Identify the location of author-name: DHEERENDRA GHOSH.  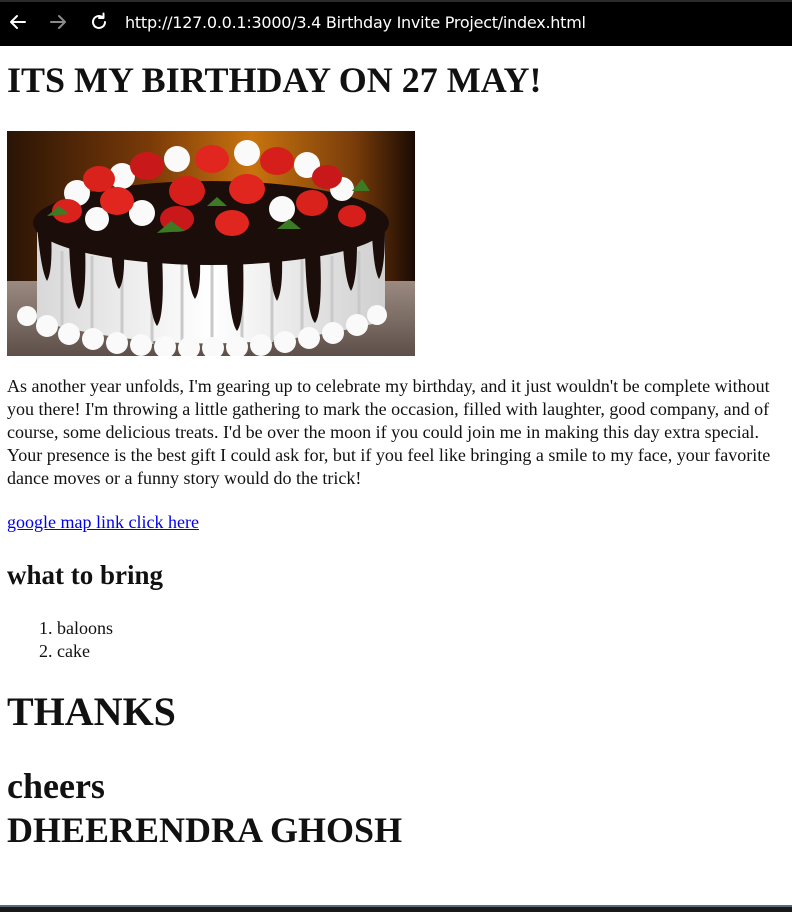
(205, 830).